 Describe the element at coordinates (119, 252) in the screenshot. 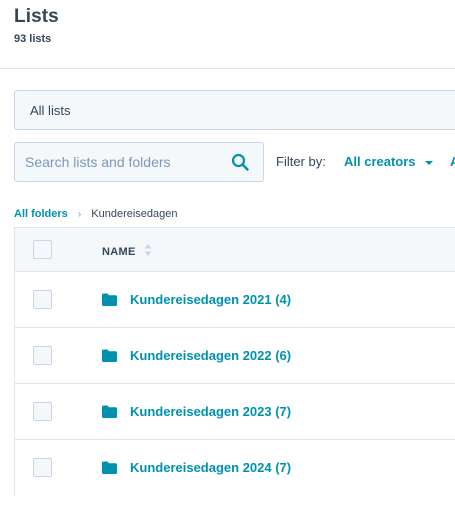

I see `column-header-name: NAME` at that location.